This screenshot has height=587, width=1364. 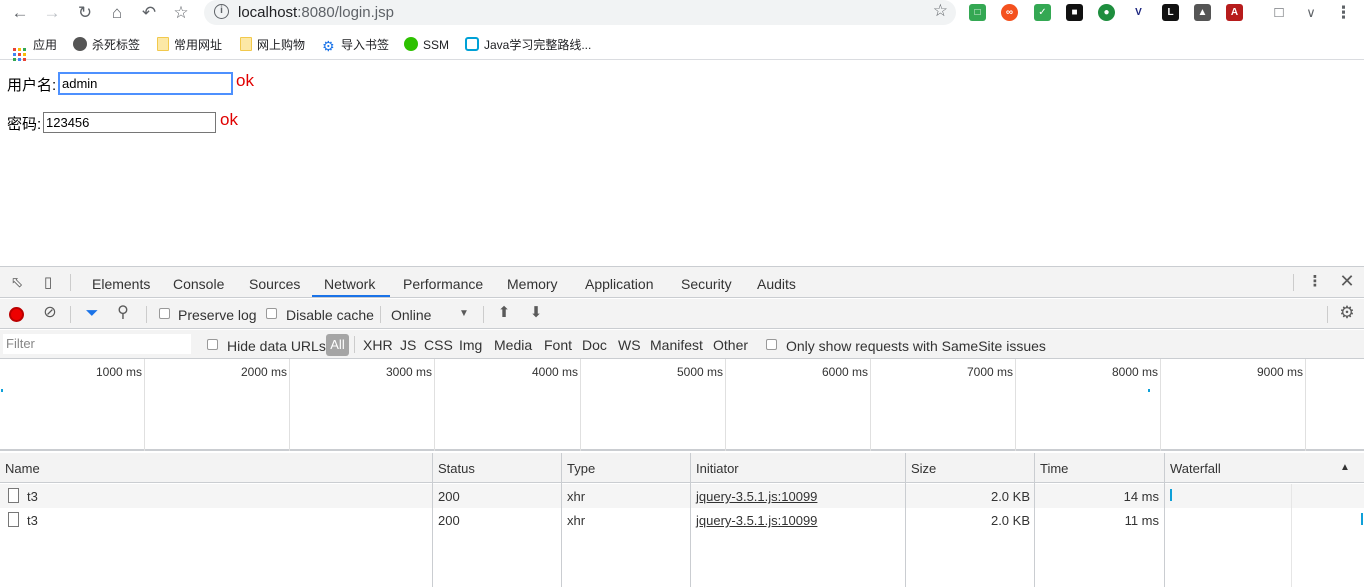 What do you see at coordinates (316, 12) in the screenshot?
I see `url-text: localhost:8080/login.jsp` at bounding box center [316, 12].